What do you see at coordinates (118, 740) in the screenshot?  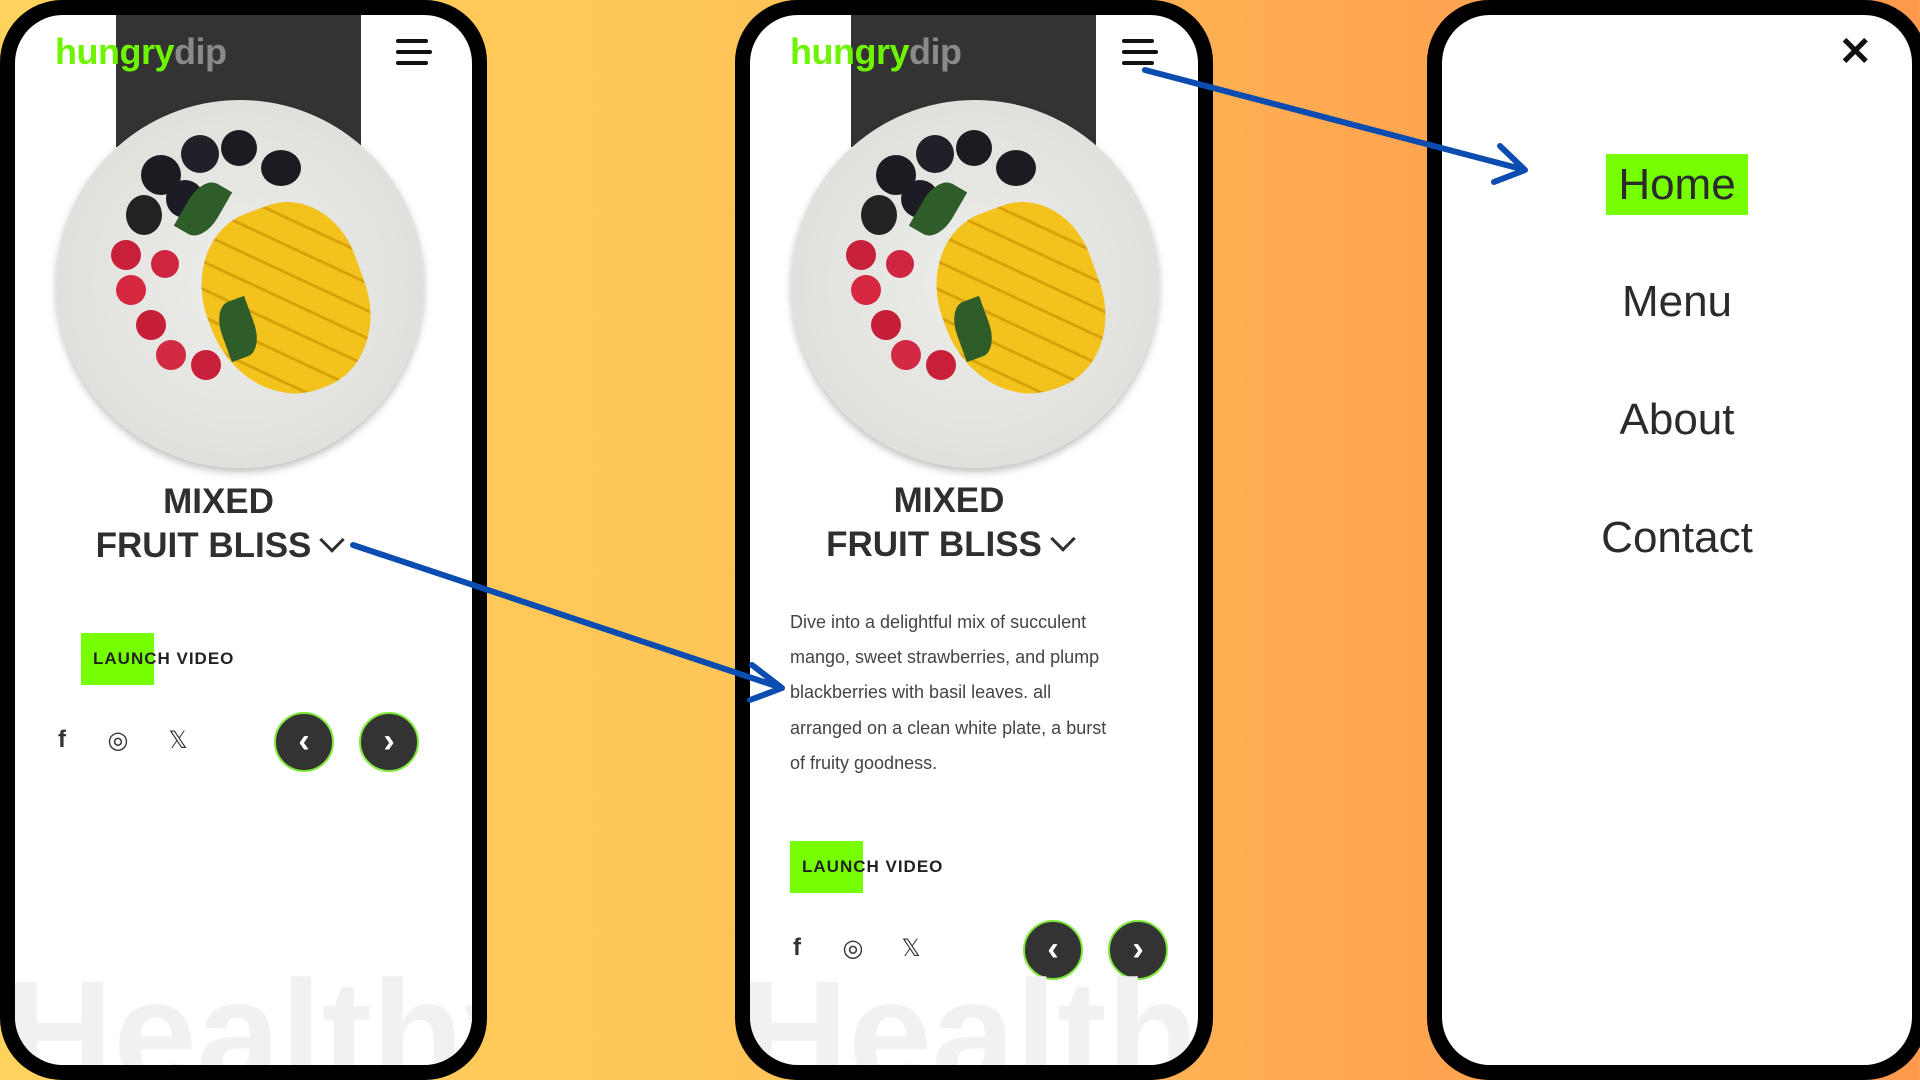 I see `instagram-icon: ◎` at bounding box center [118, 740].